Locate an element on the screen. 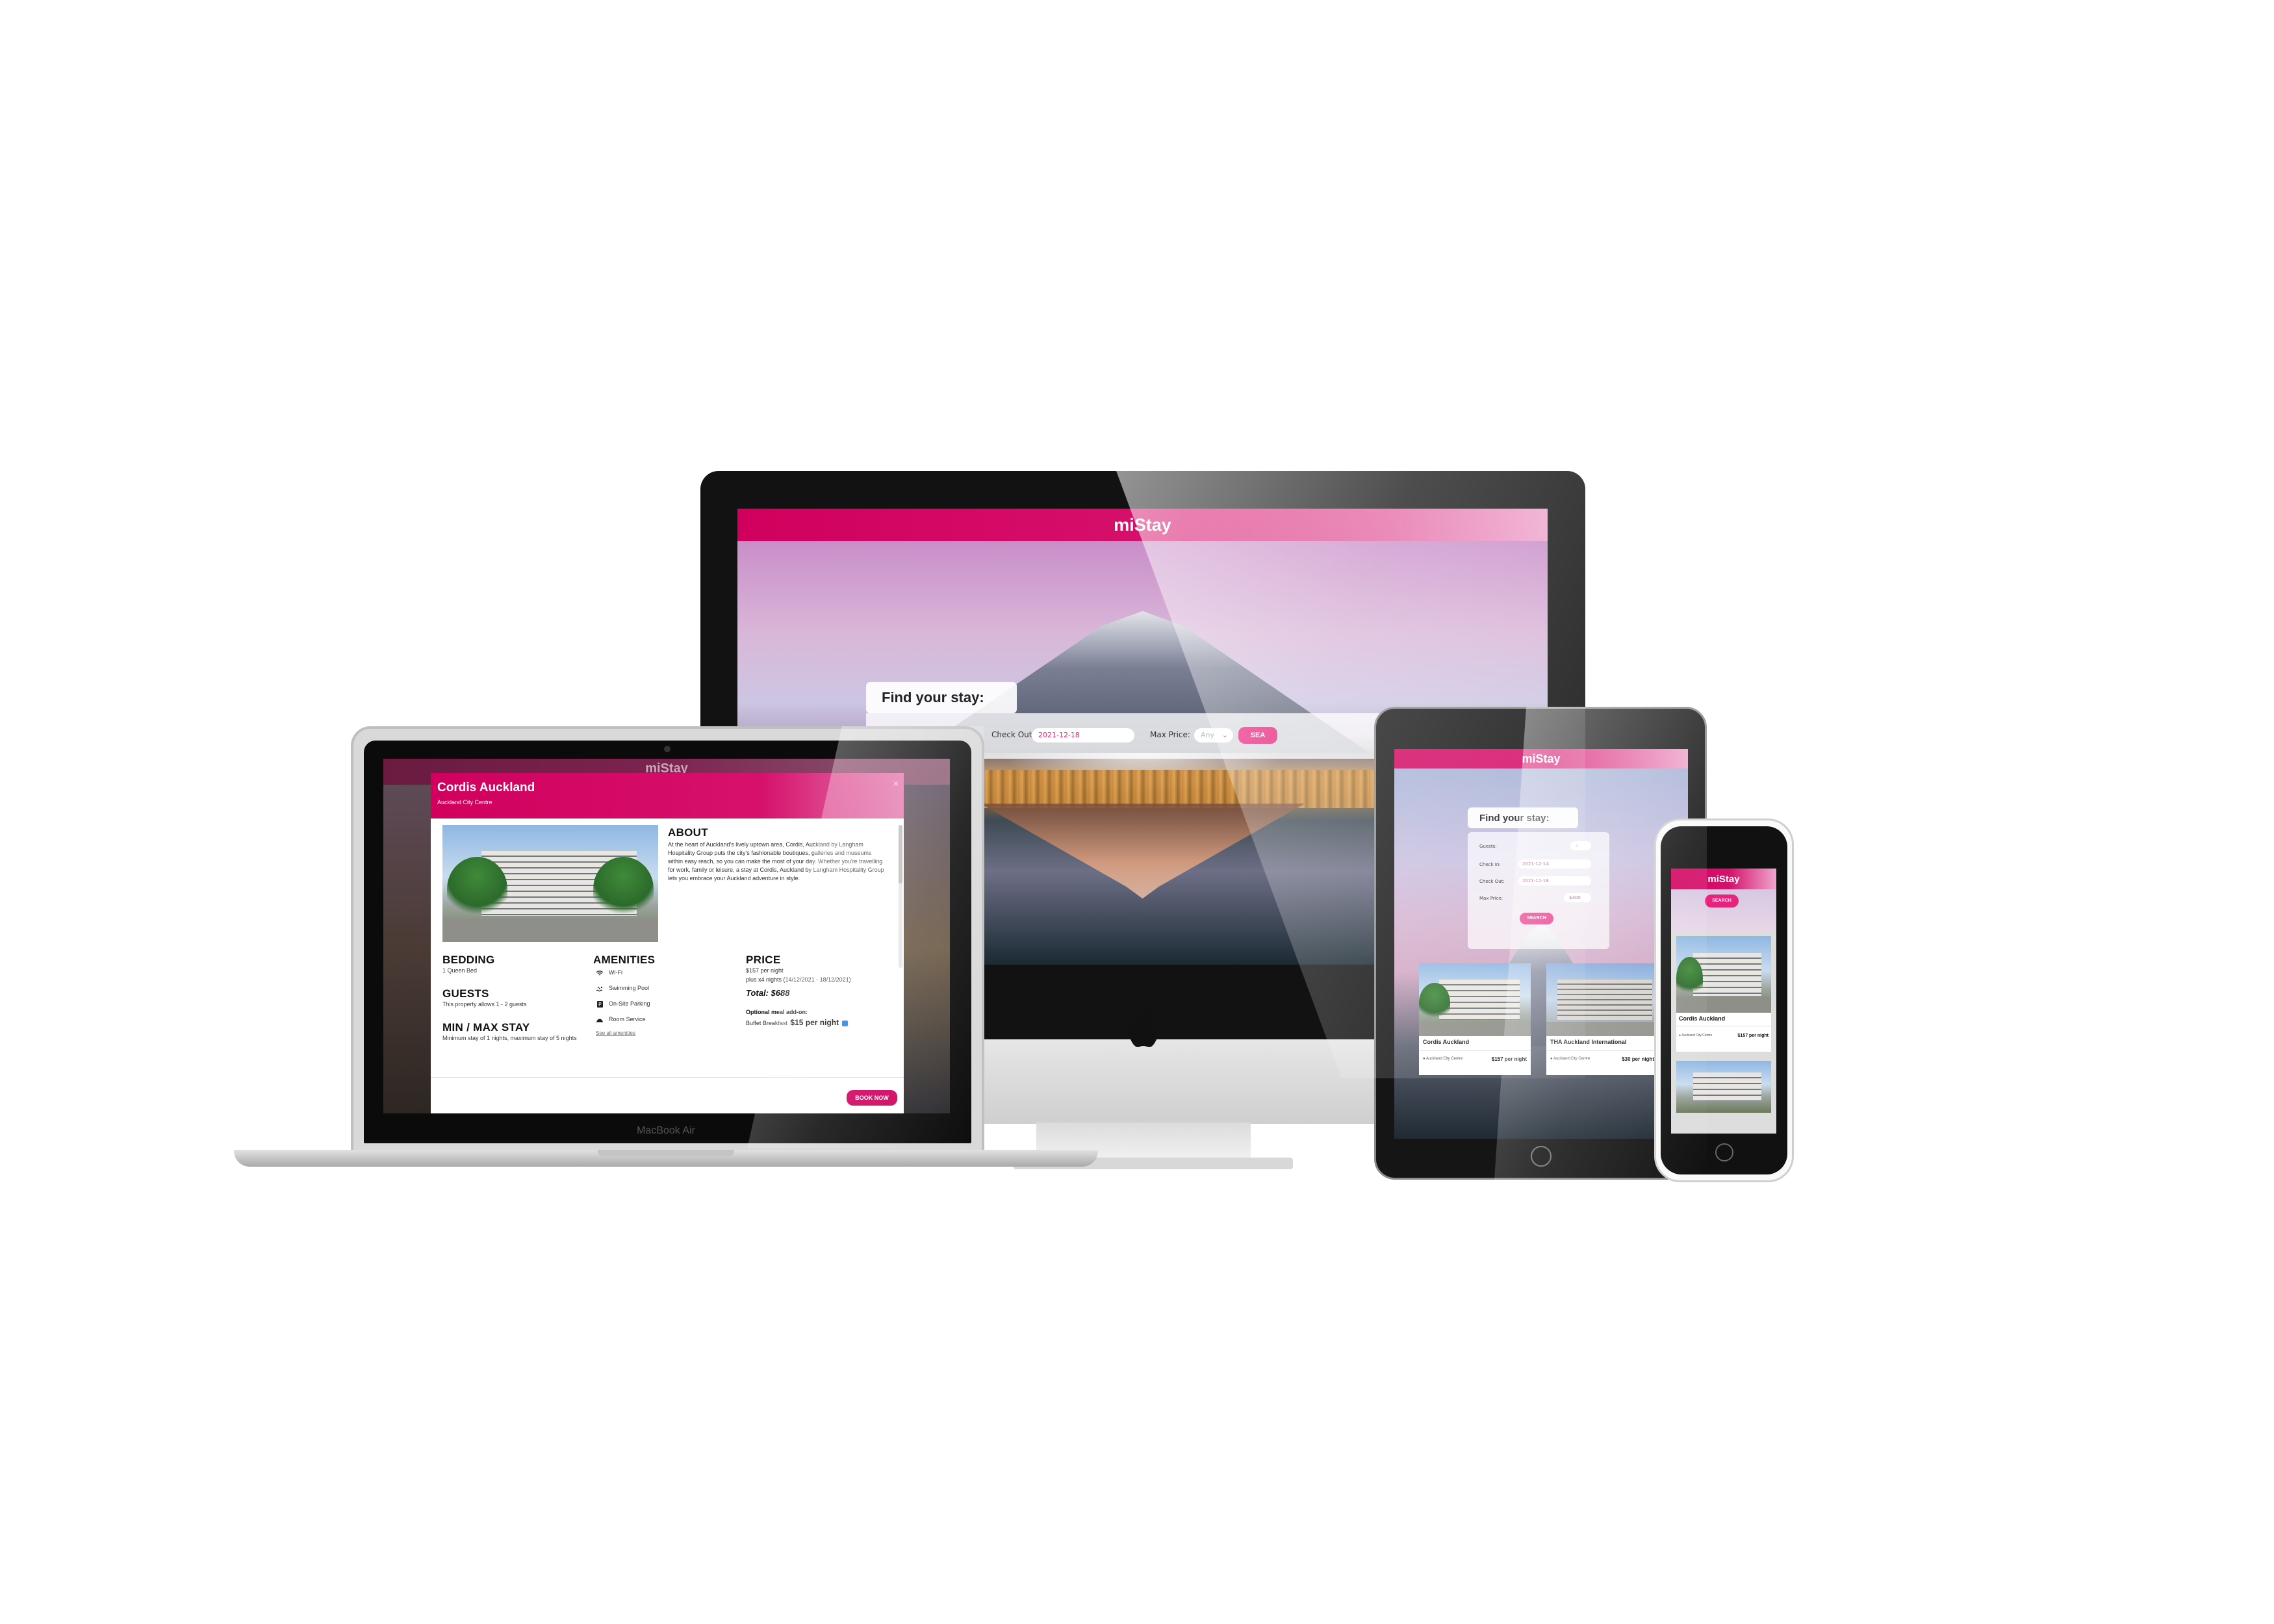 This screenshot has height=1624, width=2274. search-button: SEA is located at coordinates (1257, 735).